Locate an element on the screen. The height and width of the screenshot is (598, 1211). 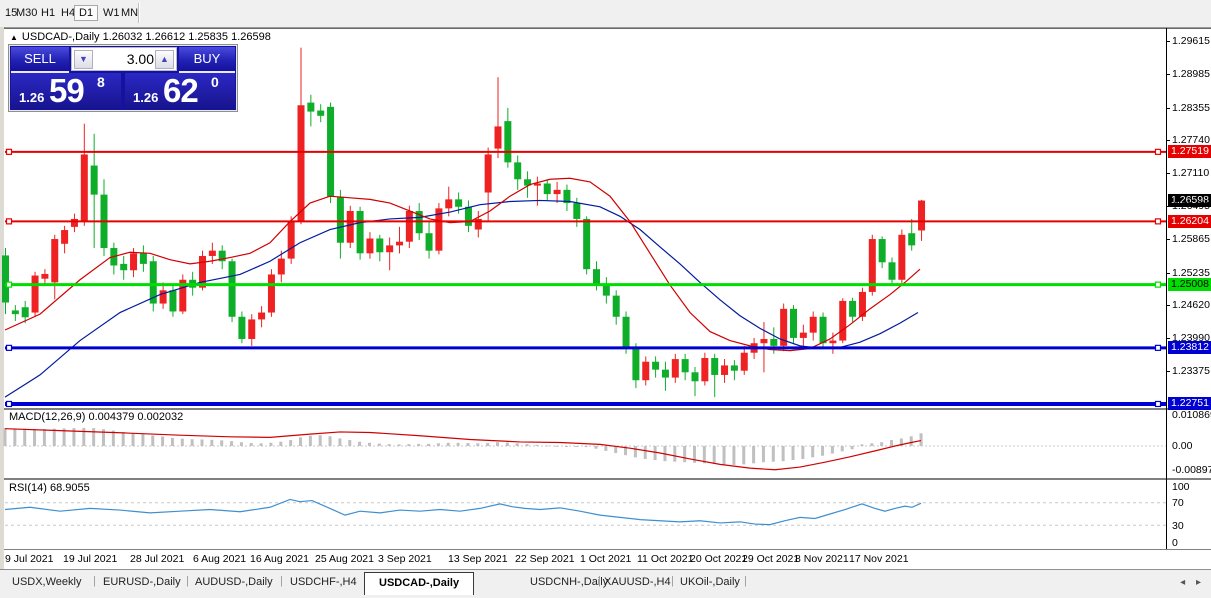
macd-axis-tick: -0.008974 is located at coordinates (1191, 470).